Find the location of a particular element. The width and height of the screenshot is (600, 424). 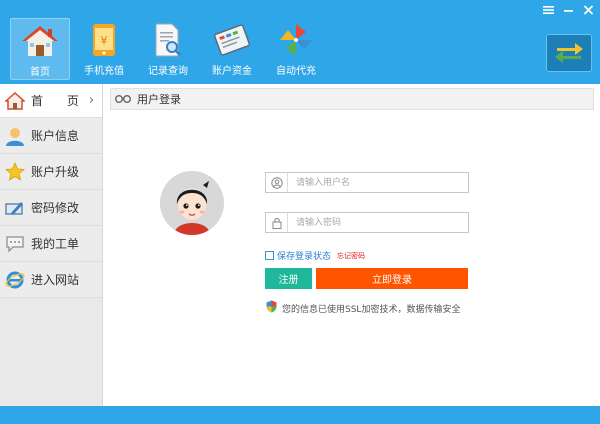

sidebar-item-home: 首 页 › is located at coordinates (51, 101).